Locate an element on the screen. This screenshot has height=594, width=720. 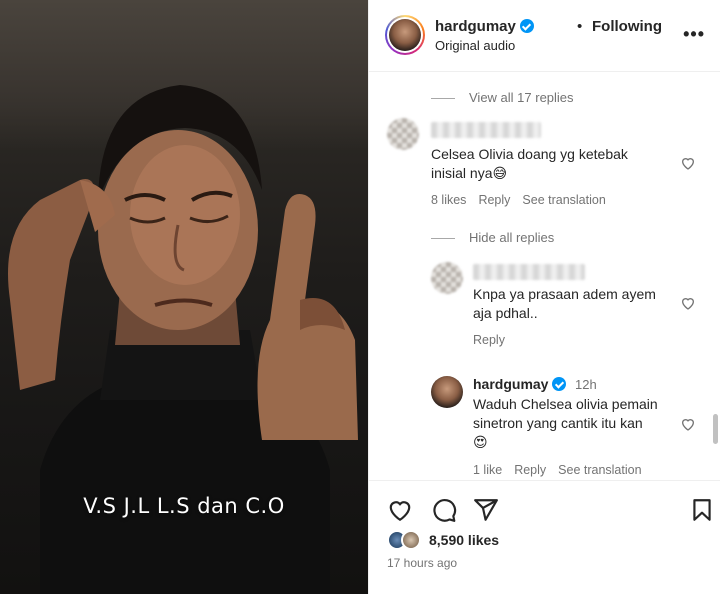
reply-time: 12h is located at coordinates (586, 384).